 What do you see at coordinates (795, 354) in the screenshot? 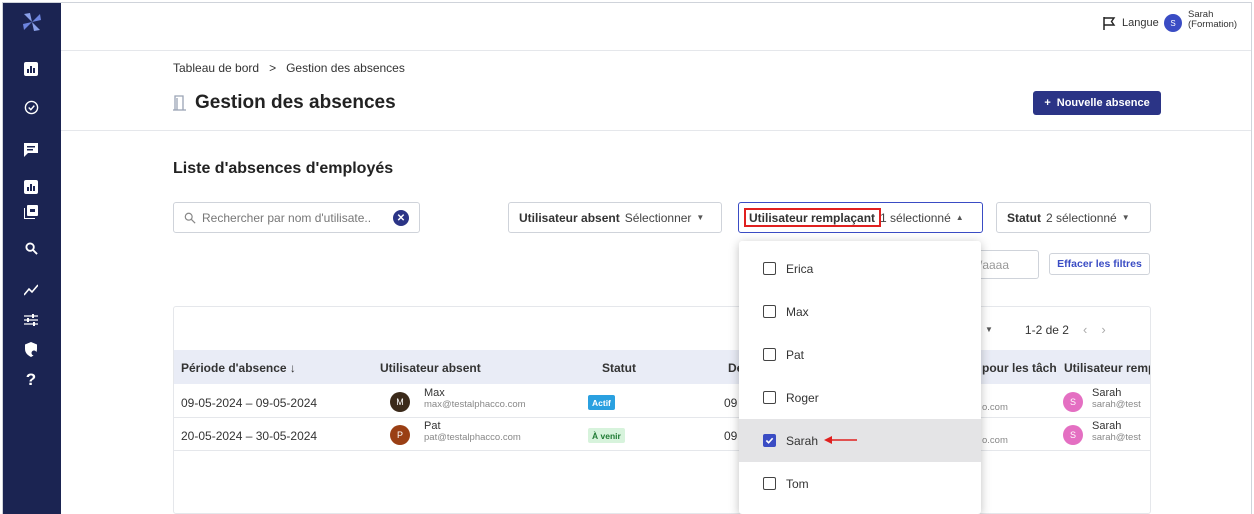
I see `option-label: Pat` at bounding box center [795, 354].